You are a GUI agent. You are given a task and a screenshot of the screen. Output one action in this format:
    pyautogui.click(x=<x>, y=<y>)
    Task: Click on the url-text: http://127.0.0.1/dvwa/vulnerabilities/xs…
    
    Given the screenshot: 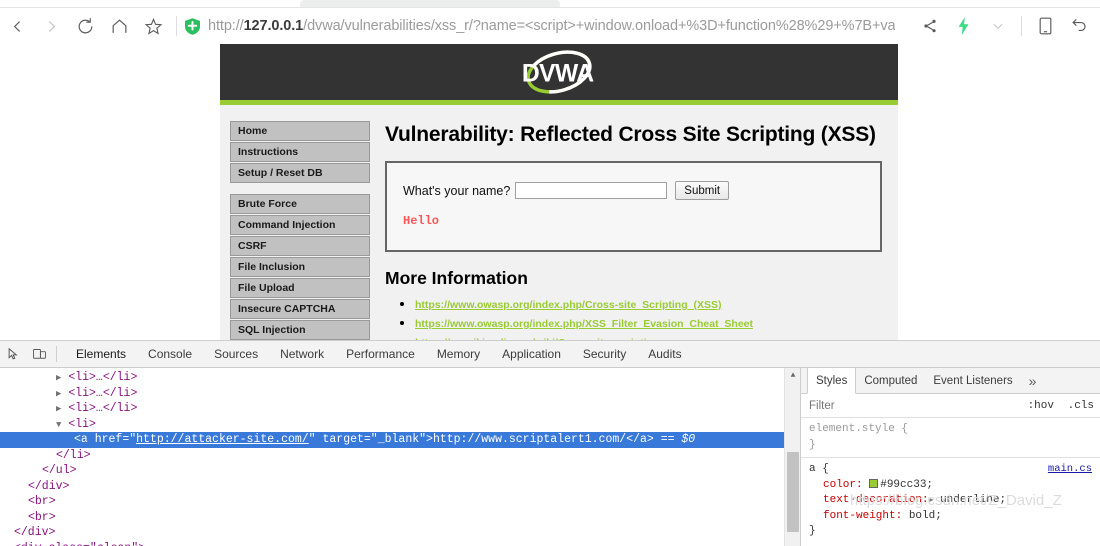 What is the action you would take?
    pyautogui.click(x=551, y=26)
    